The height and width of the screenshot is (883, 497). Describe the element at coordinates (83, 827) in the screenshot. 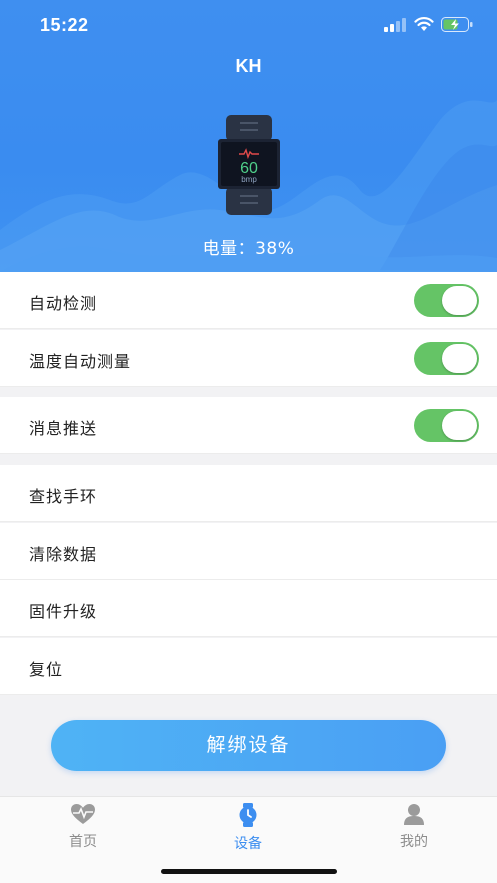

I see `tab-home: 首页` at that location.